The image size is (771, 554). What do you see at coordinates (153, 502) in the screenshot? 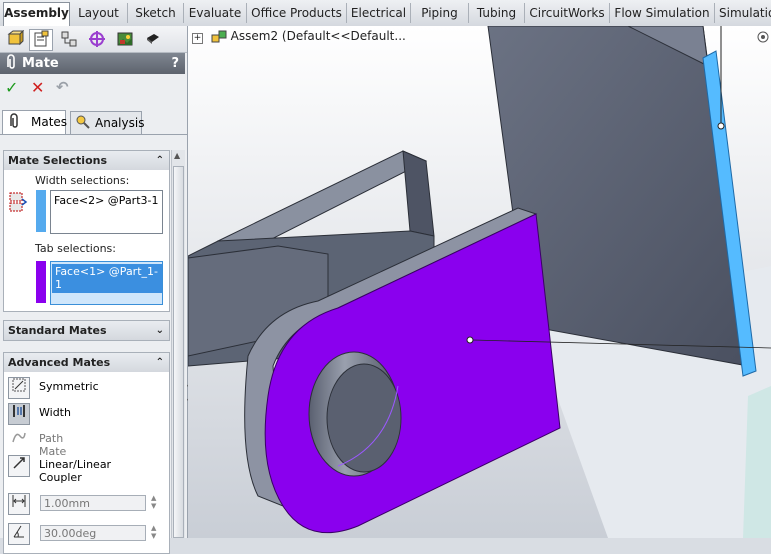
I see `distance-spinner: ▲ ▼` at bounding box center [153, 502].